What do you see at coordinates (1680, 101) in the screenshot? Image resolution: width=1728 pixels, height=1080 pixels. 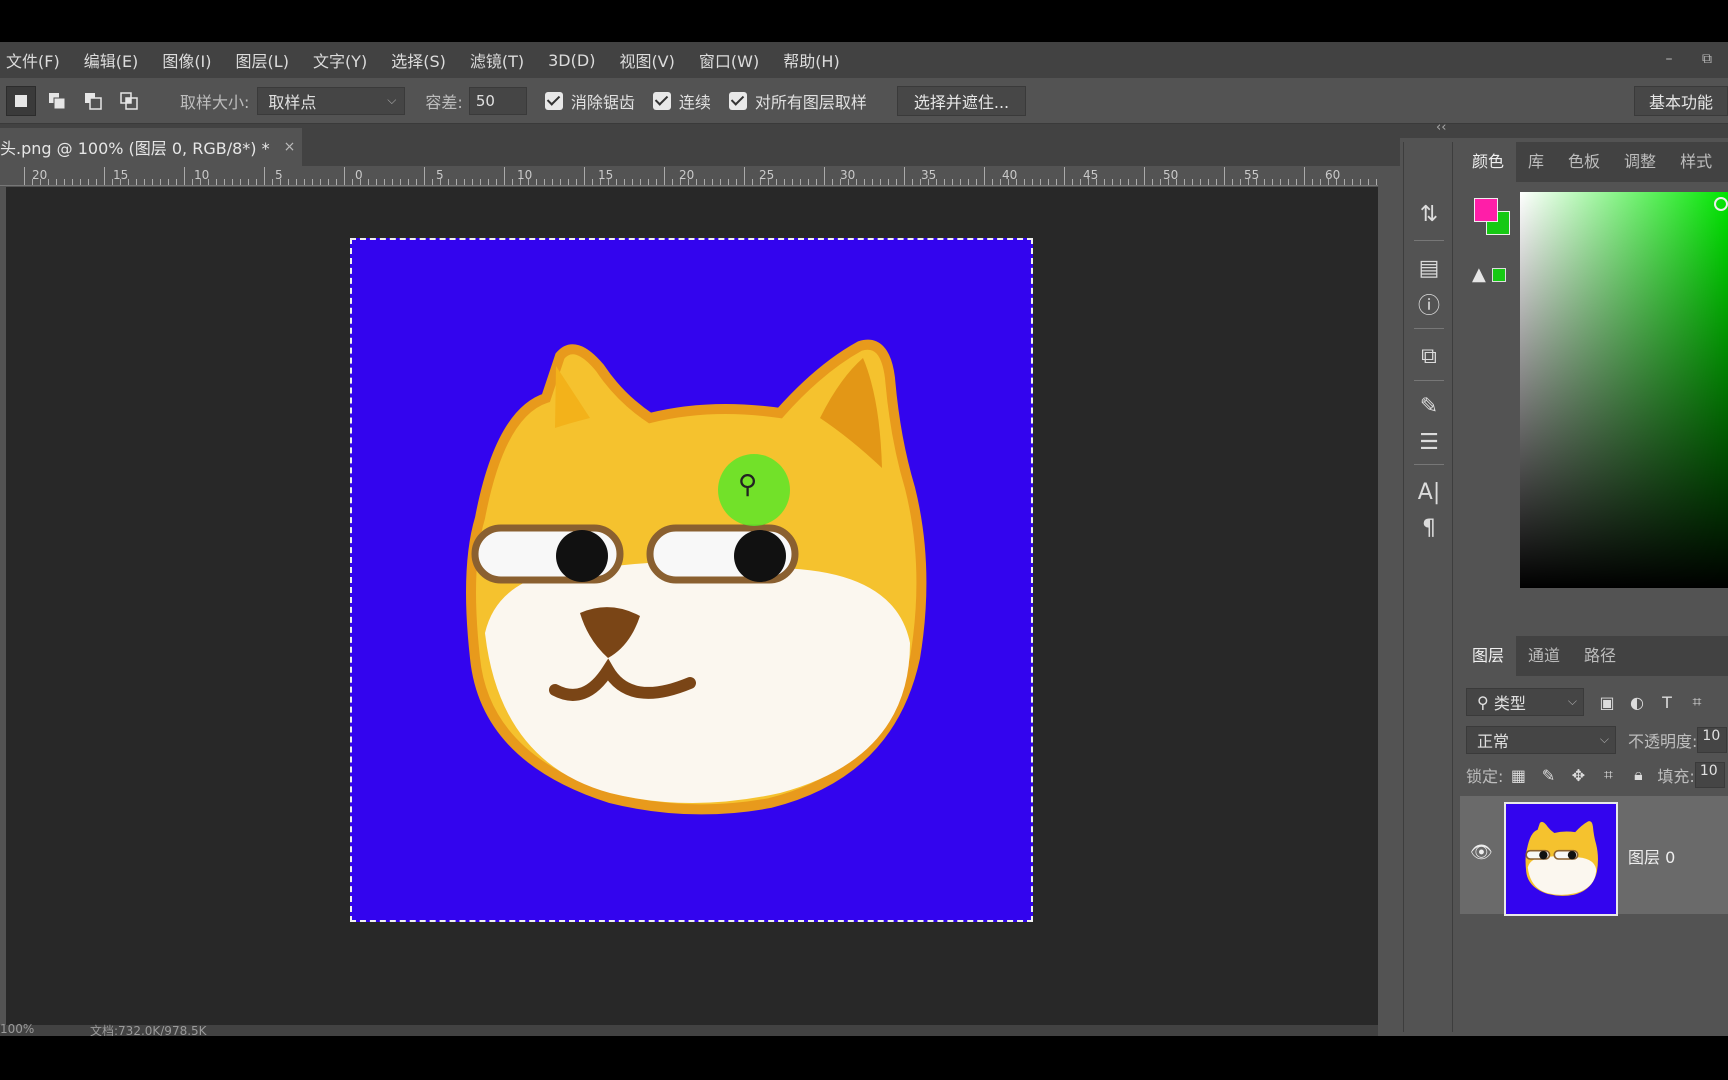 I see `workspace-switcher: 基本功能` at bounding box center [1680, 101].